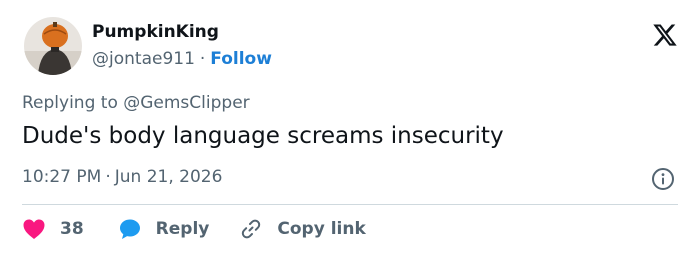  I want to click on tweet-text: Dude's body language screams insecurity, so click(263, 136).